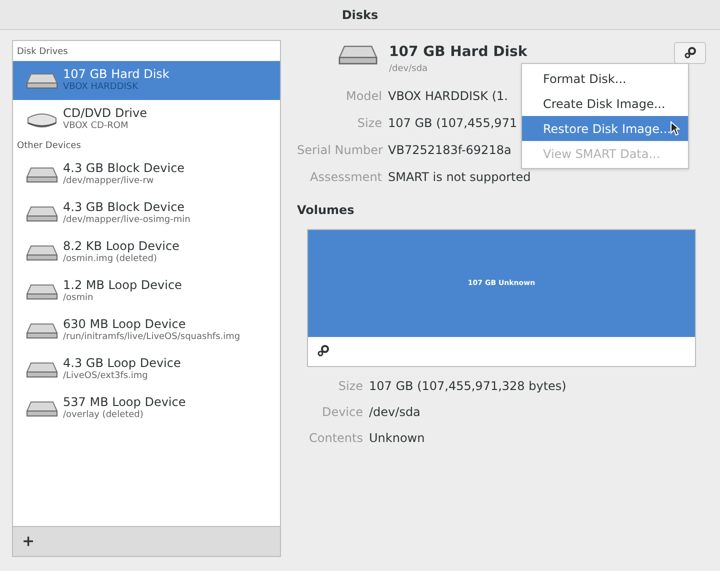 The width and height of the screenshot is (720, 571). What do you see at coordinates (106, 377) in the screenshot?
I see `device-detail: /LiveOS/ext3fs.img` at bounding box center [106, 377].